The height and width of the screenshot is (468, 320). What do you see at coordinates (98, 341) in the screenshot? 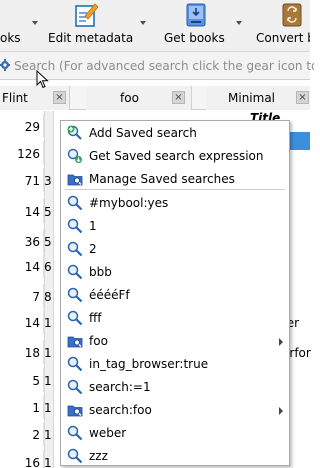
I see `menu-item-label: foo` at bounding box center [98, 341].